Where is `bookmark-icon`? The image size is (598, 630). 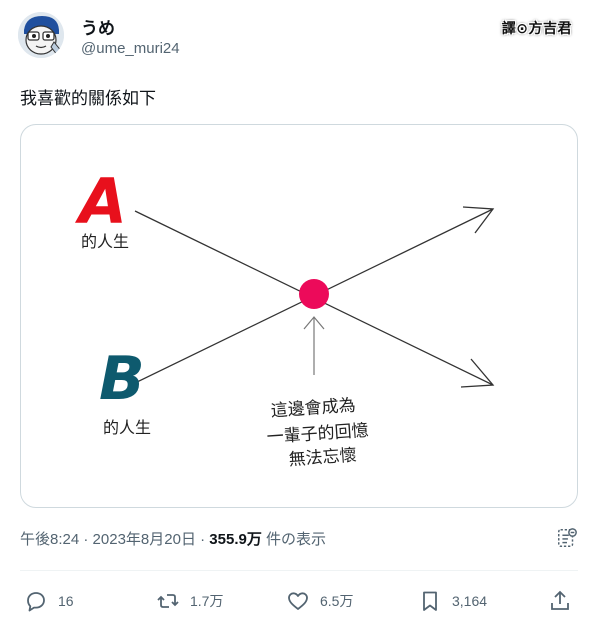
bookmark-icon is located at coordinates (430, 601).